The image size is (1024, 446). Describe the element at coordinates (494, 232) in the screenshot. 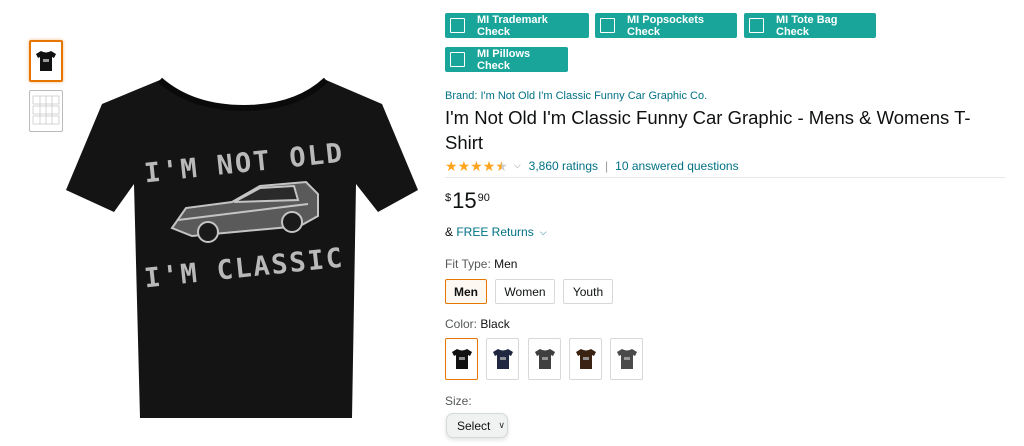

I see `free-returns-link: FREE Returns` at that location.